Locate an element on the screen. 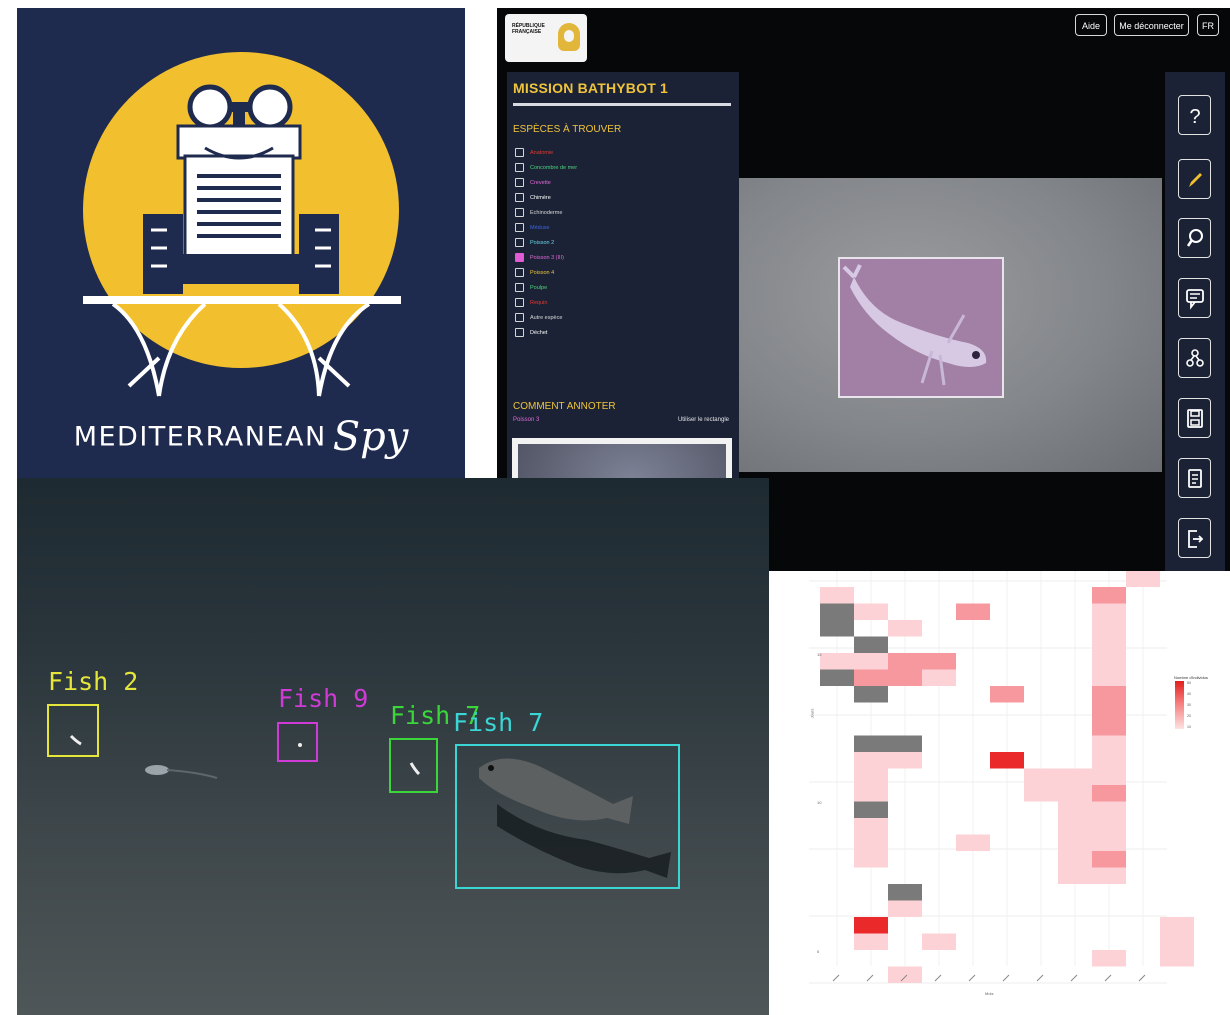 This screenshot has width=1230, height=1015. species-item: Concombre de mer is located at coordinates (546, 167).